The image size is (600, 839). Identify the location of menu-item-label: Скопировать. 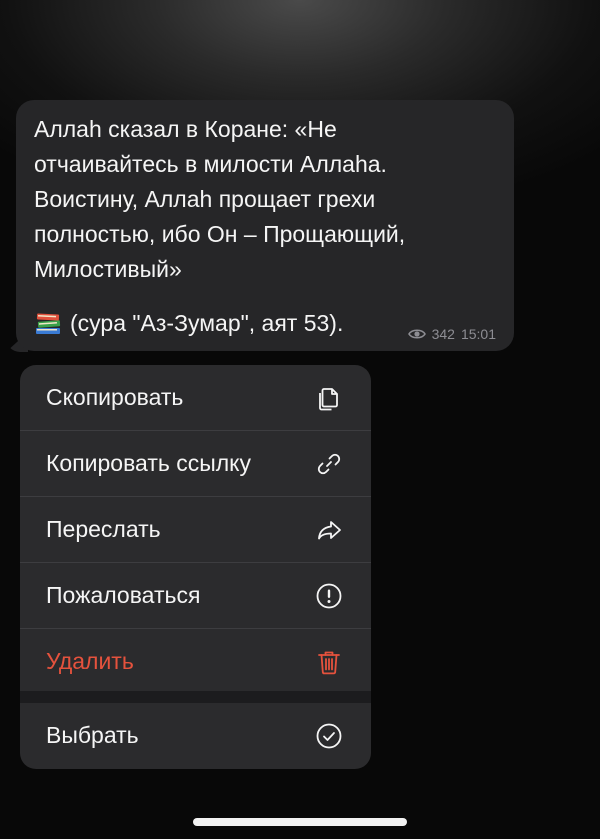
(115, 397).